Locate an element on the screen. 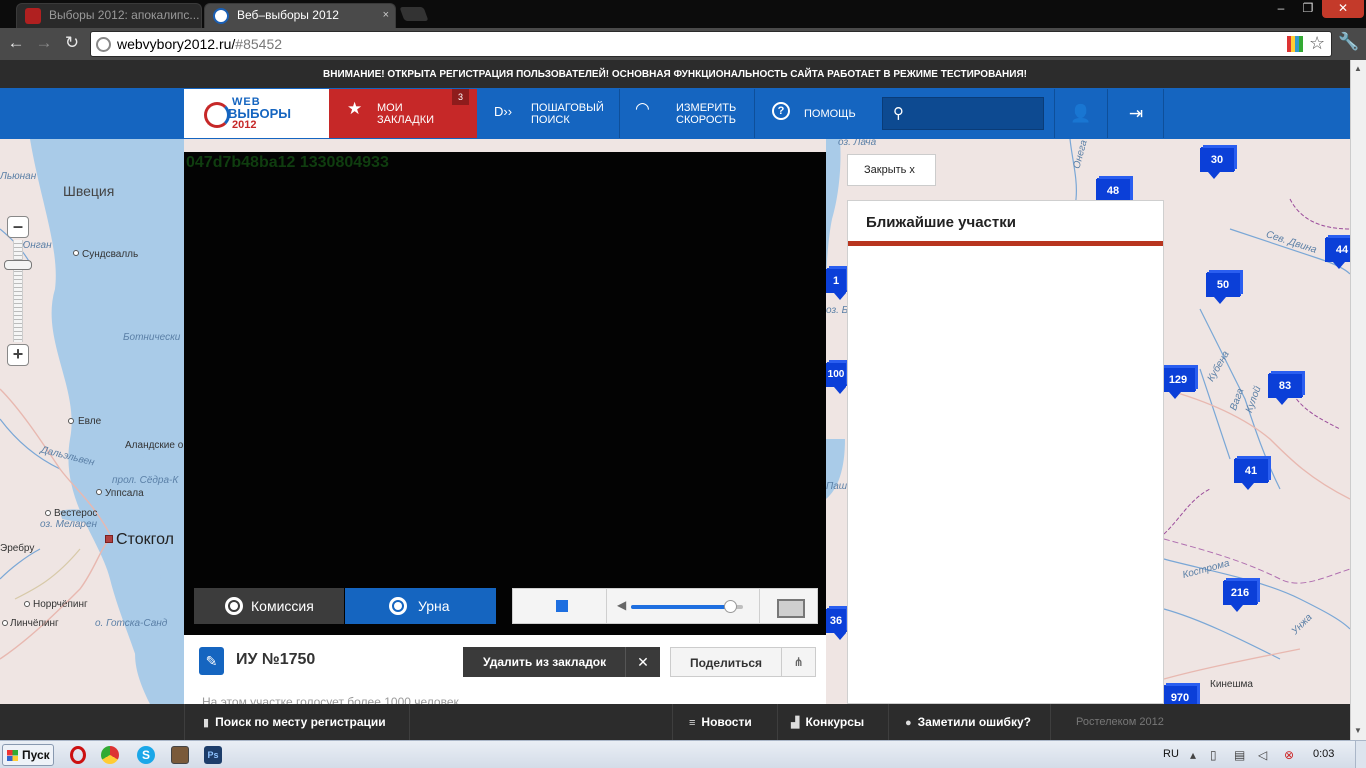  nav-measure-speed: ◠ ИЗМЕРИТЬ СКОРОСТЬ is located at coordinates (688, 113).